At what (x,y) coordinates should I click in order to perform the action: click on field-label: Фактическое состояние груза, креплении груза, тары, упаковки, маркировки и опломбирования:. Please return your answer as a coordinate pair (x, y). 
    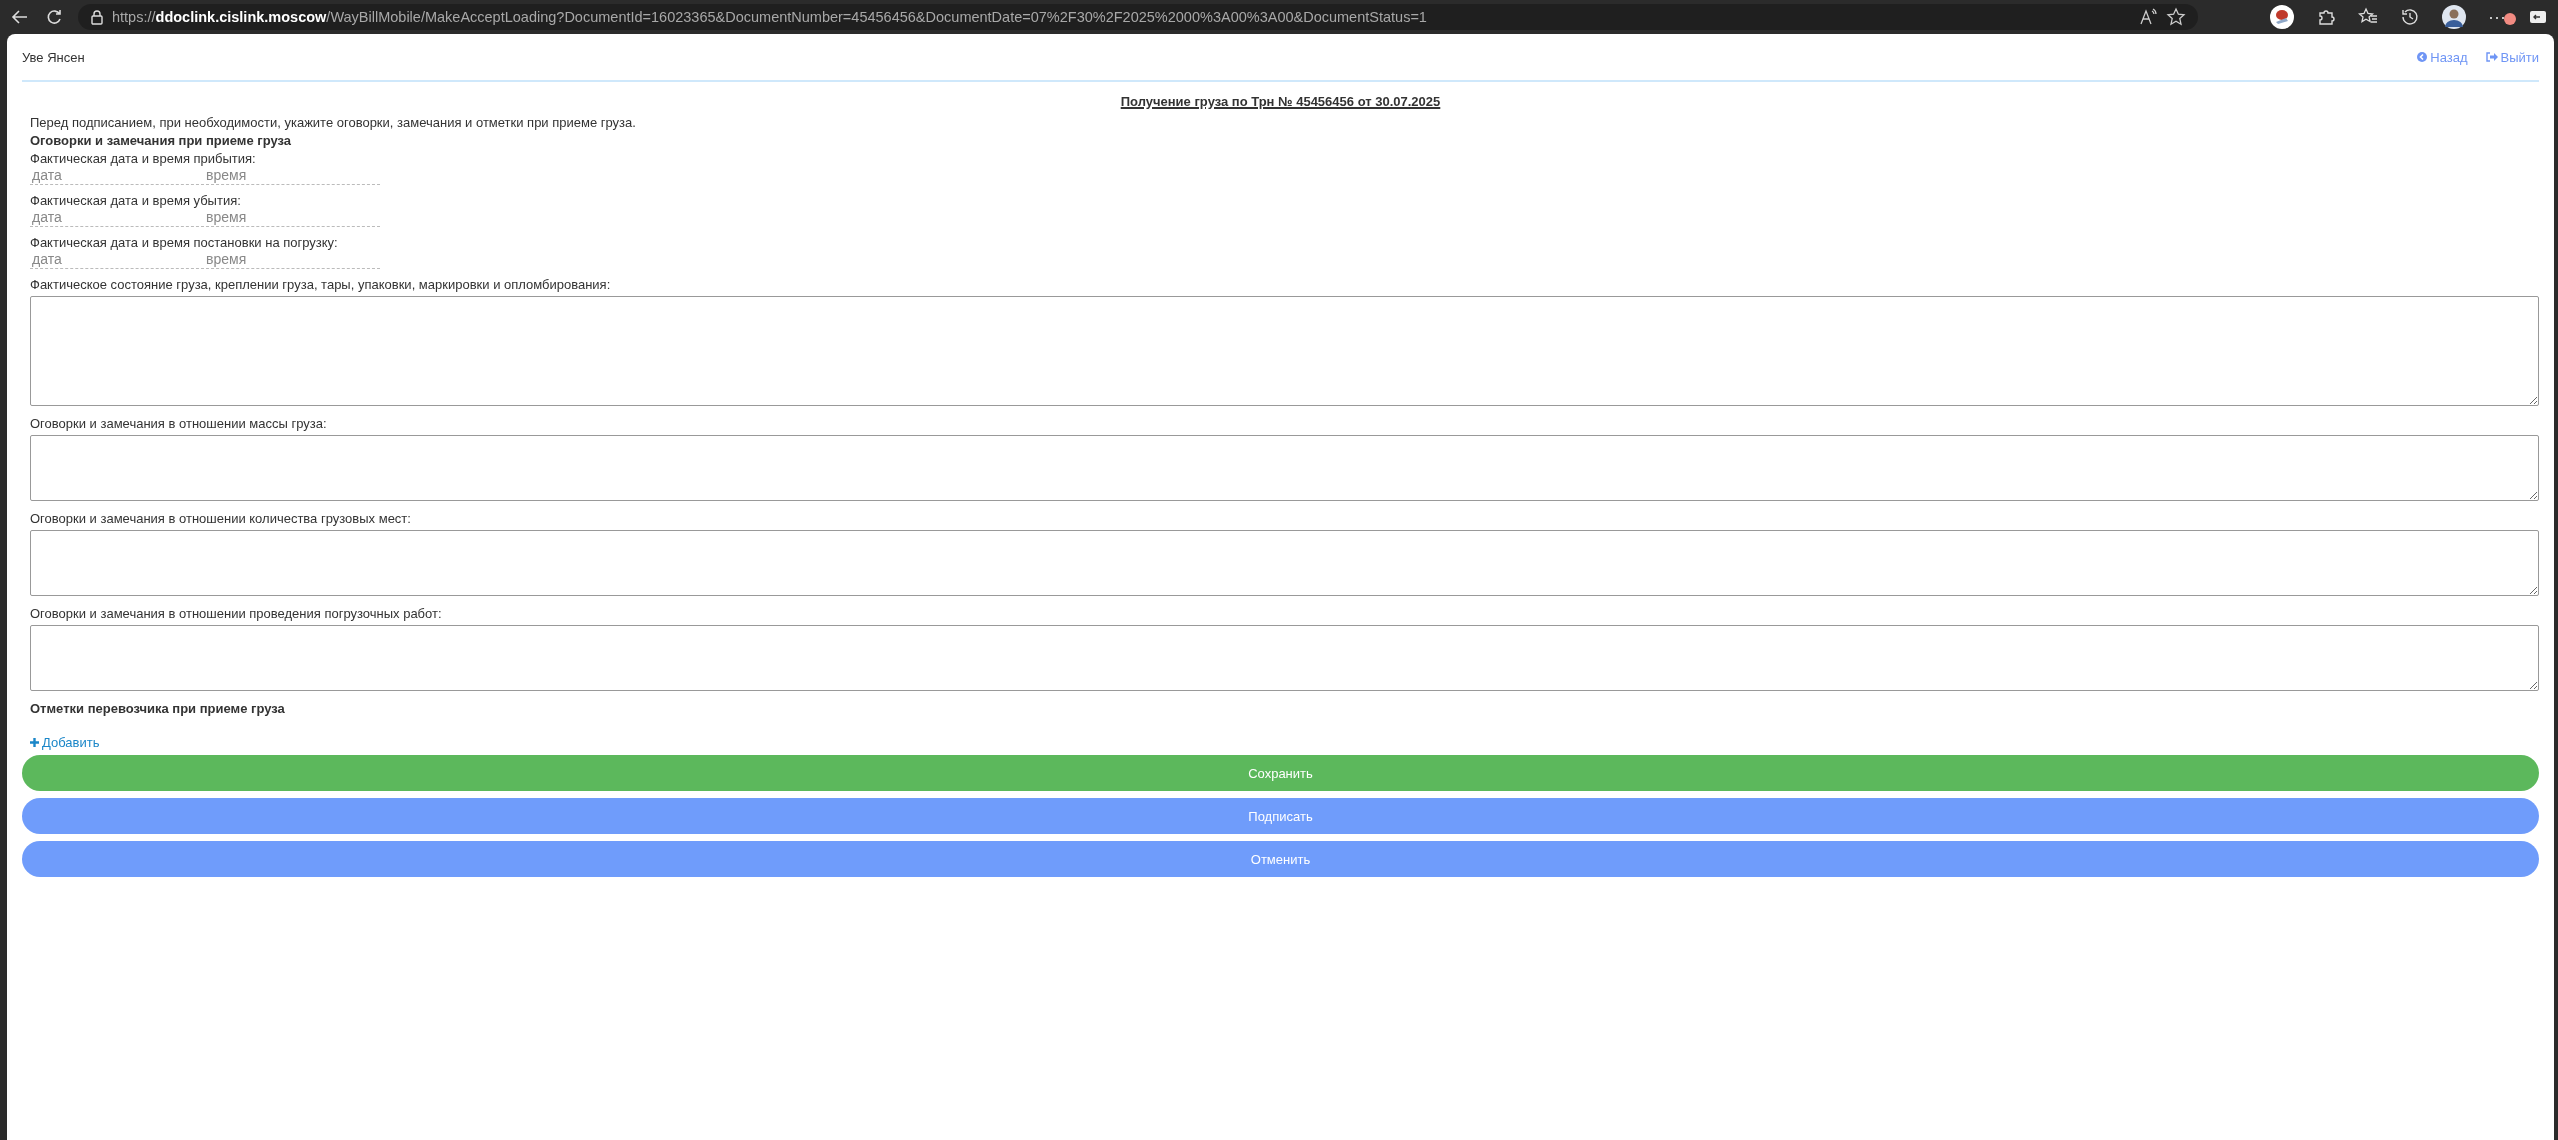
    Looking at the image, I should click on (321, 284).